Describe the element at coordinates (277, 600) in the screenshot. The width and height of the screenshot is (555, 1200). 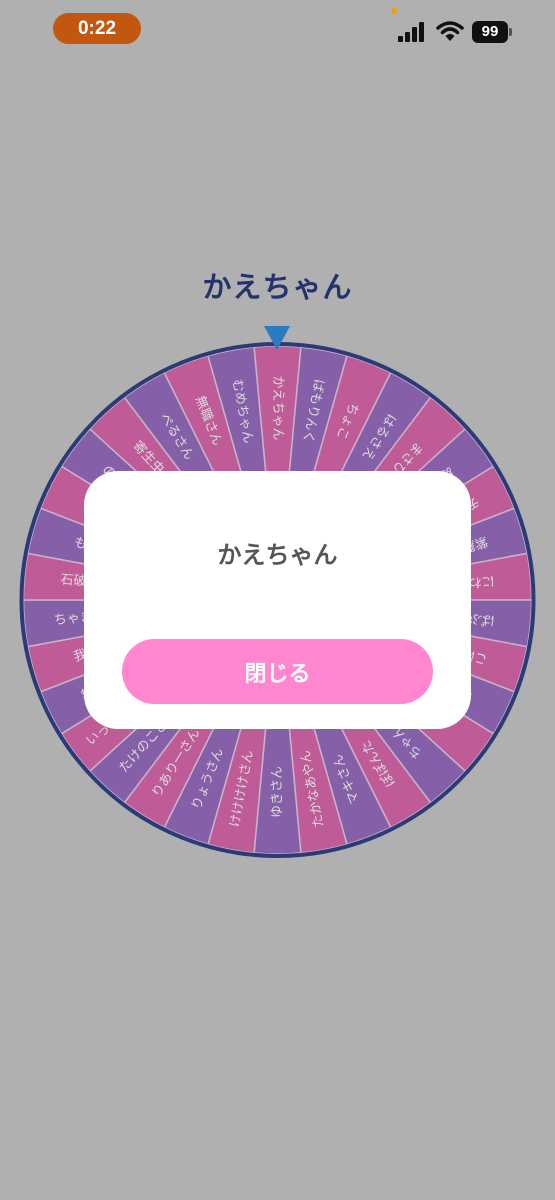
I see `result-modal: かえちゃん 閉じる` at that location.